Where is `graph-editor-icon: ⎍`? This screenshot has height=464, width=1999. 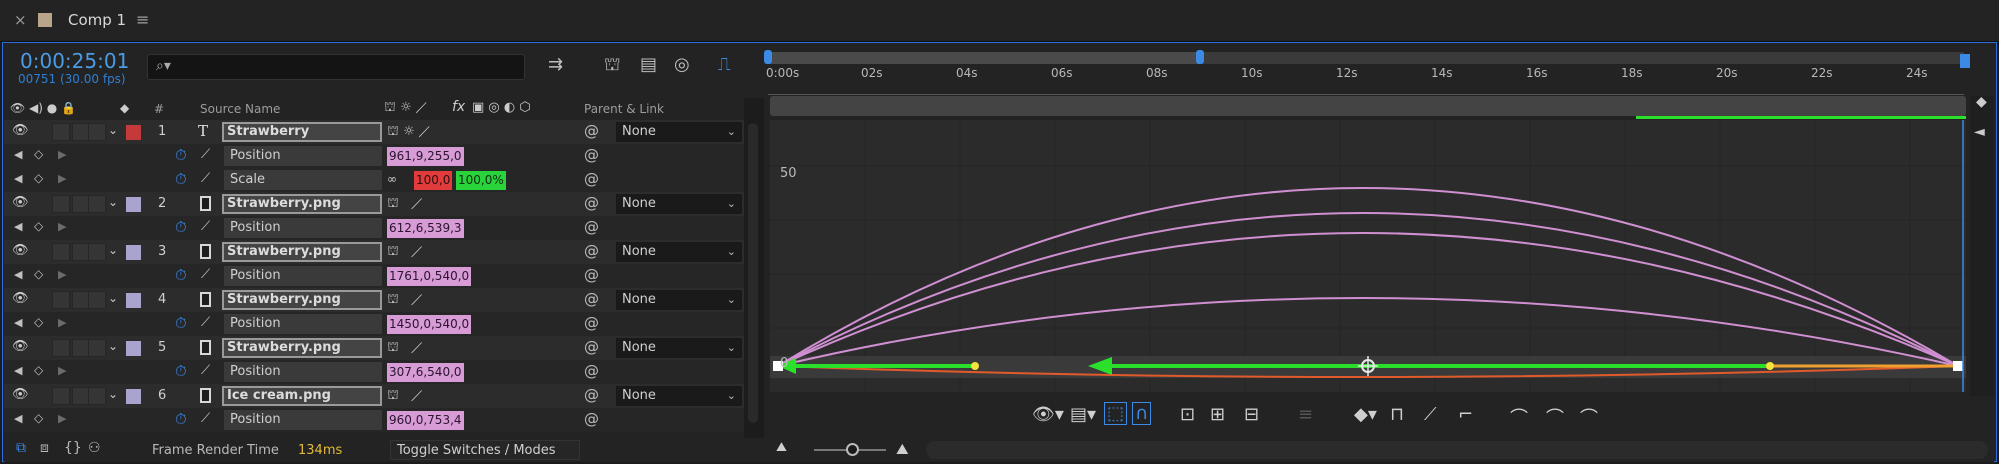
graph-editor-icon: ⎍ is located at coordinates (724, 64).